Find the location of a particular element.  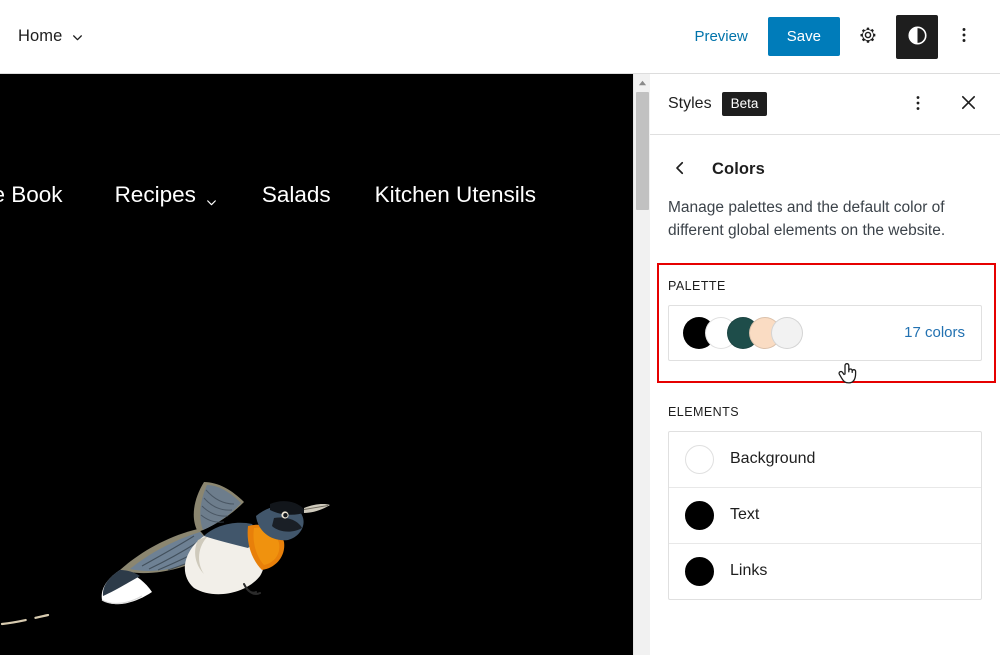

contrast-half-circle-icon is located at coordinates (917, 37).